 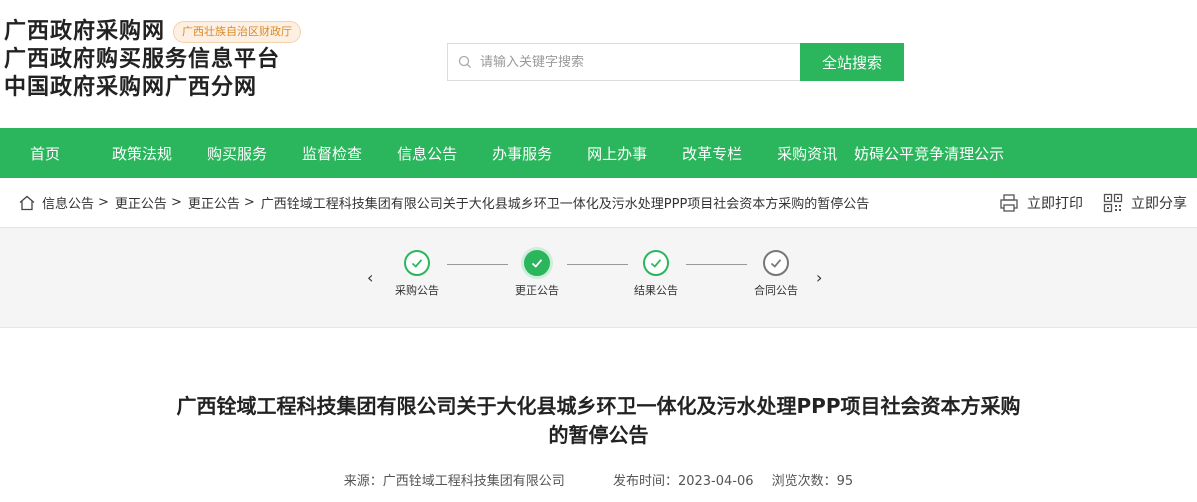 I want to click on nav-item-announcements: 信息公告, so click(x=427, y=153).